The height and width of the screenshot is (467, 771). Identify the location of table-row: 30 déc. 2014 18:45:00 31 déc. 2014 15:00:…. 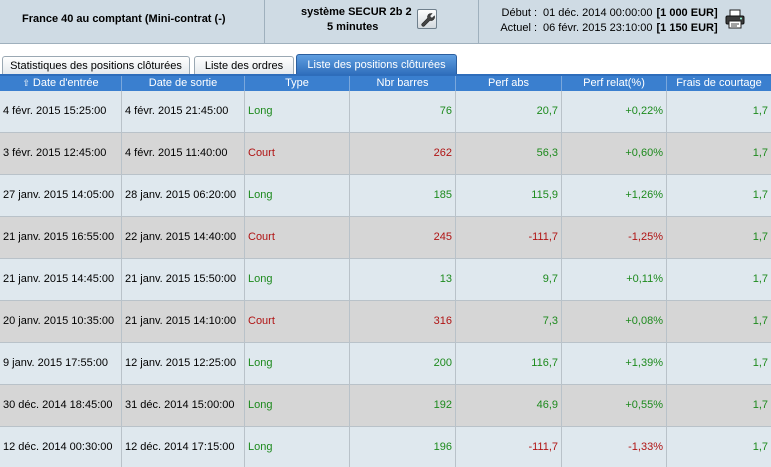
(385, 406).